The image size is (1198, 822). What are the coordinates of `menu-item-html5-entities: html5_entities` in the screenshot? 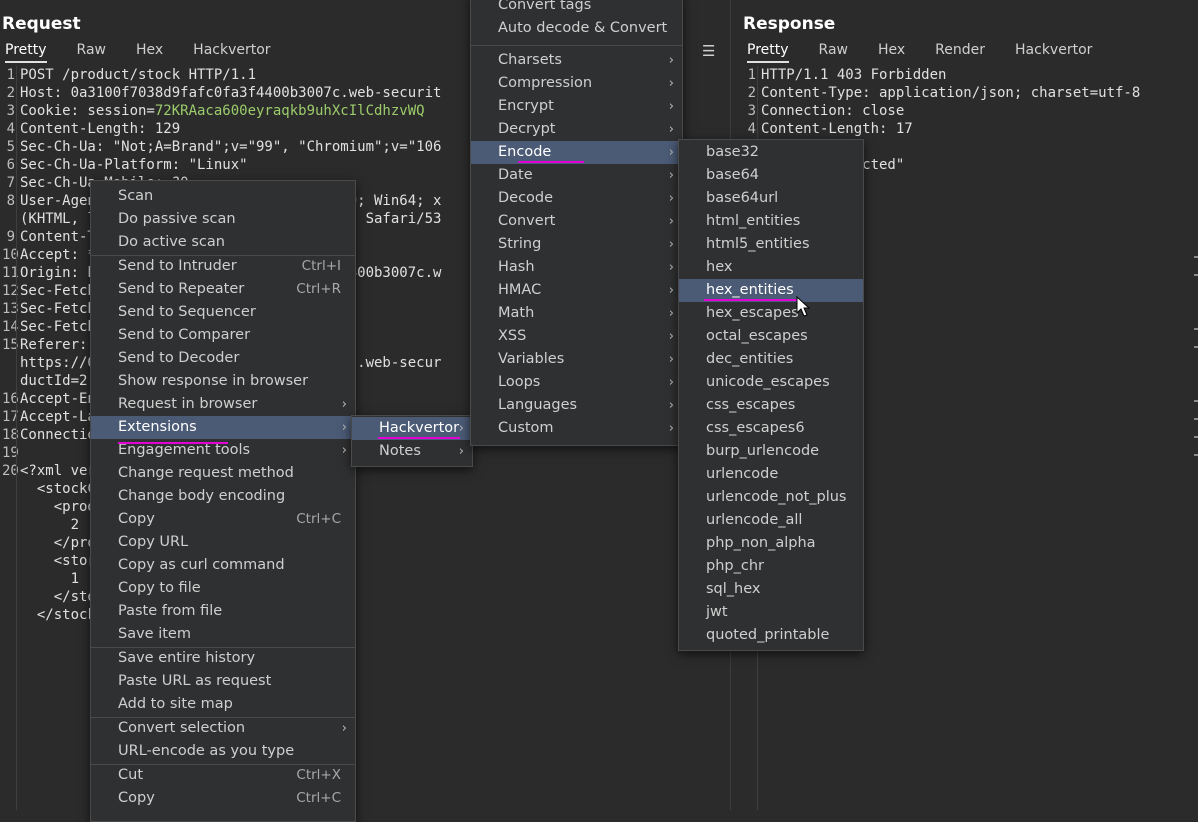 It's located at (771, 244).